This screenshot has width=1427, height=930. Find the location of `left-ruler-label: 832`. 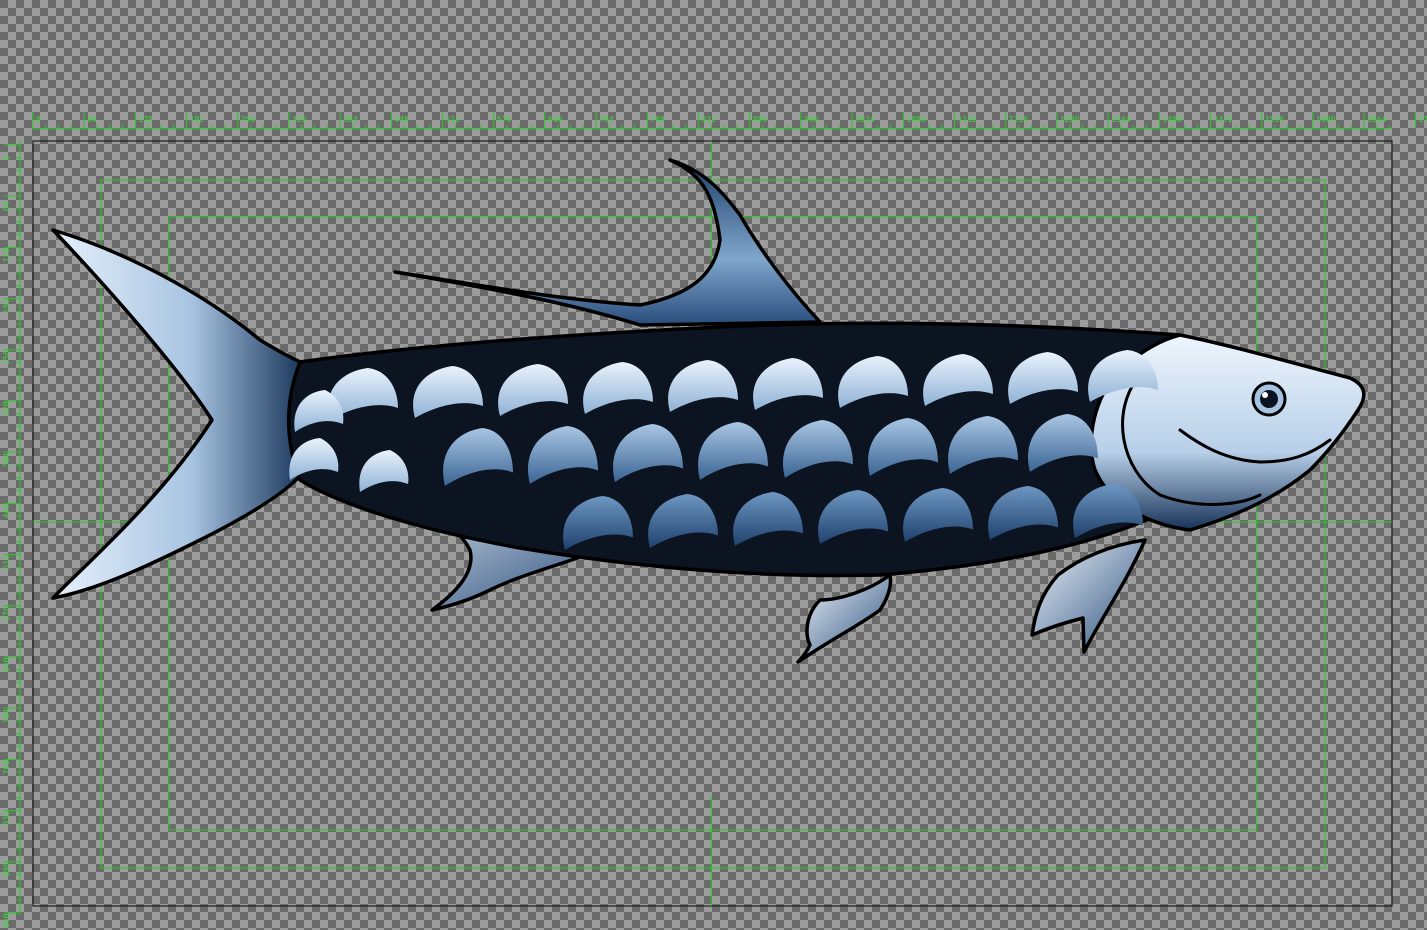

left-ruler-label: 832 is located at coordinates (6, 818).